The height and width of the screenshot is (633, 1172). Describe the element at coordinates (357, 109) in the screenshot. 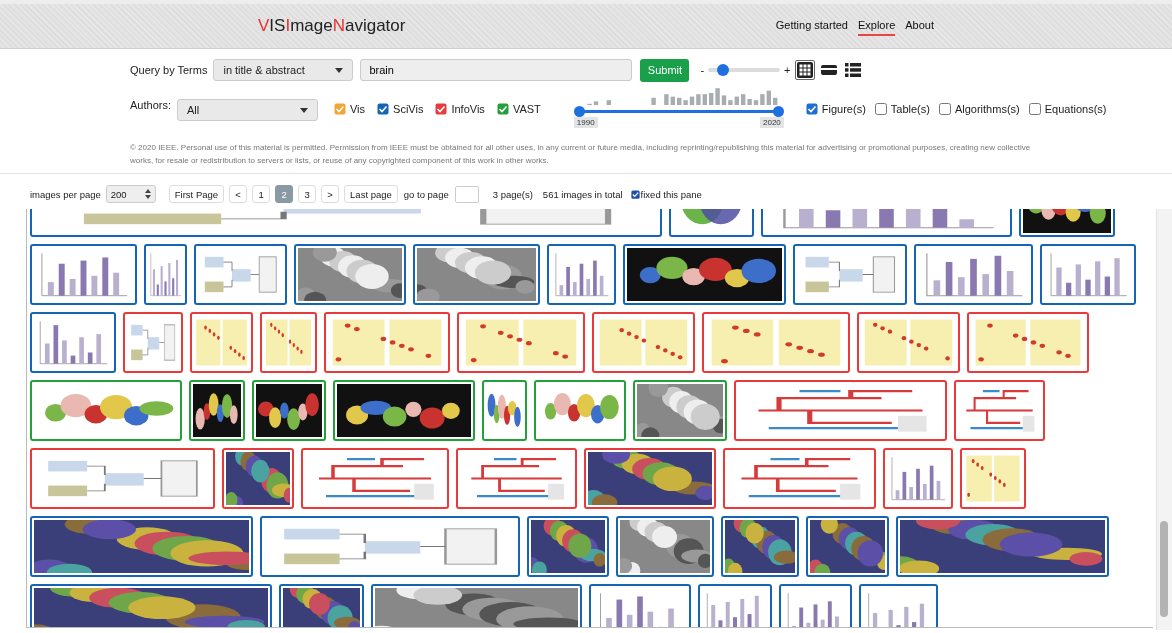

I see `checkbox-label: Vis` at that location.